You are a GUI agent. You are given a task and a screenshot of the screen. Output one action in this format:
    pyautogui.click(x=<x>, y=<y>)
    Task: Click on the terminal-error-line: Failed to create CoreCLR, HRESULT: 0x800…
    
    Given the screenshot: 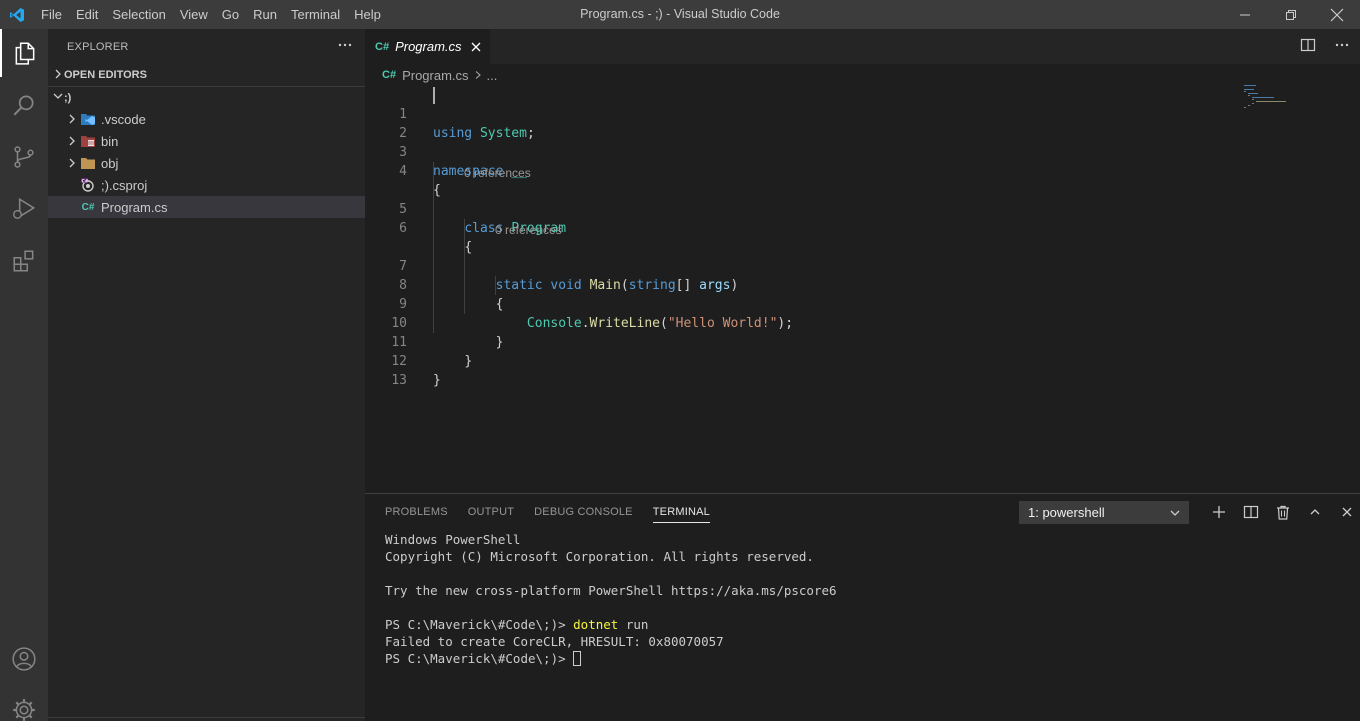 What is the action you would take?
    pyautogui.click(x=554, y=641)
    